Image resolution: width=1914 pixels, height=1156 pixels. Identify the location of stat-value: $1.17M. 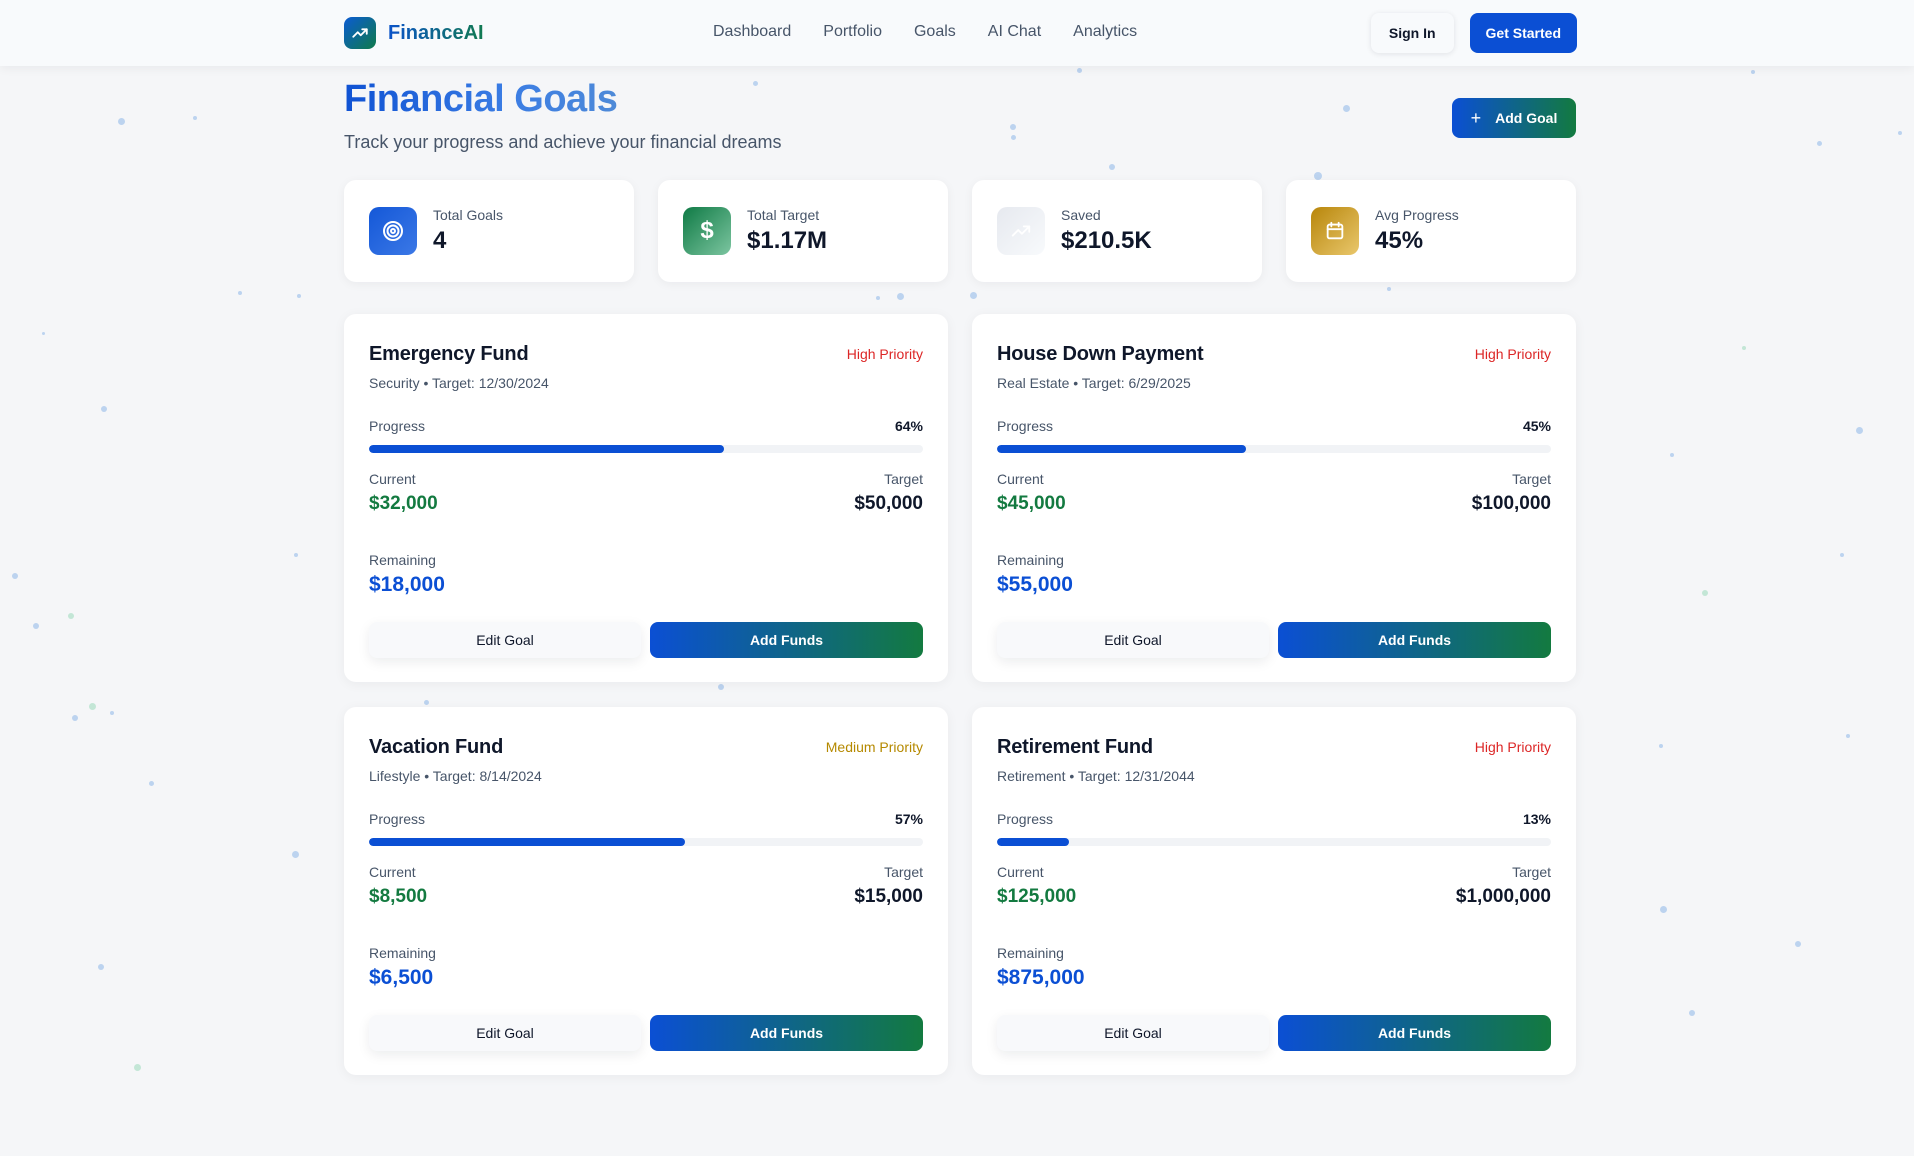
(787, 240).